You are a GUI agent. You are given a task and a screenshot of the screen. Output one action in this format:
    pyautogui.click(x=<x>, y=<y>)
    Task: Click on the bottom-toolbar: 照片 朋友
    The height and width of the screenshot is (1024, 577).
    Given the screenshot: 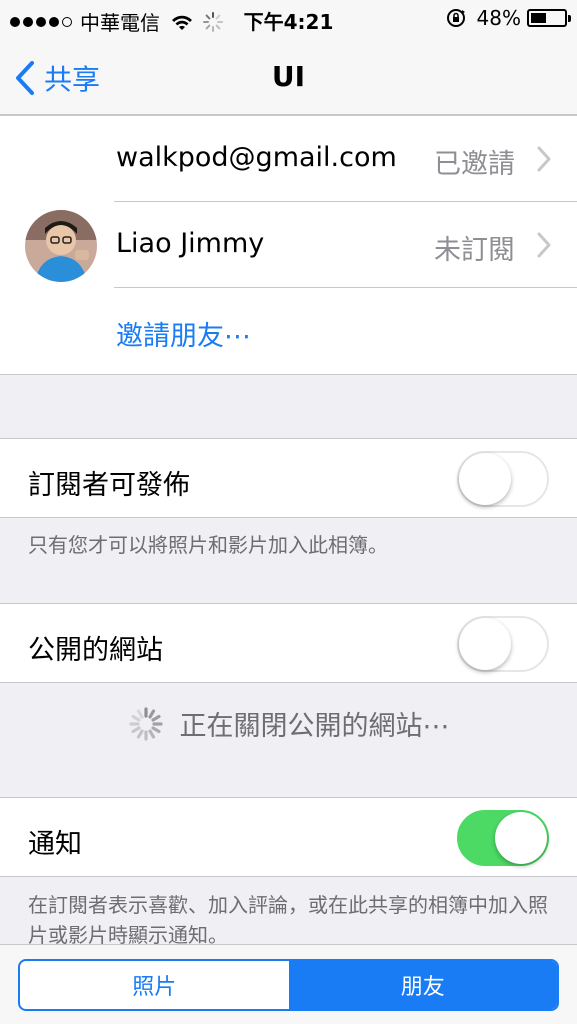 What is the action you would take?
    pyautogui.click(x=288, y=984)
    